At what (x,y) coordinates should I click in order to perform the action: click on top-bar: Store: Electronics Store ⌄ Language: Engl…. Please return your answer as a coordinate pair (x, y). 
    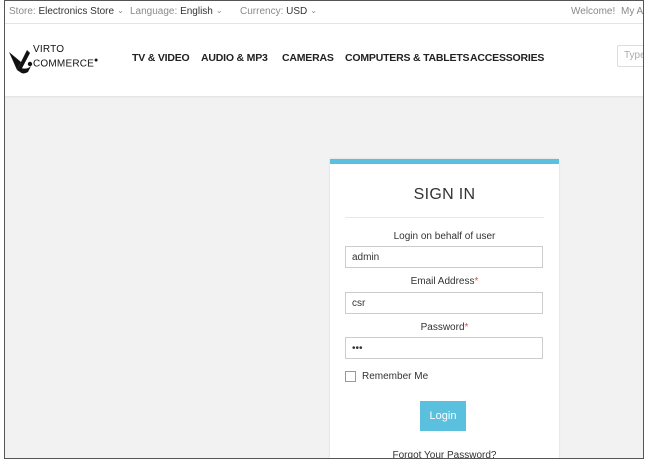
    Looking at the image, I should click on (324, 12).